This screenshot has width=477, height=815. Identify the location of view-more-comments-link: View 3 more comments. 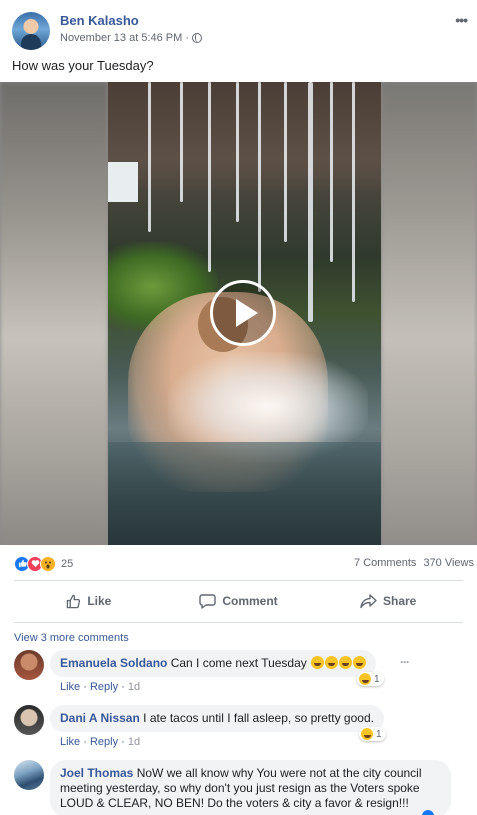
(71, 638).